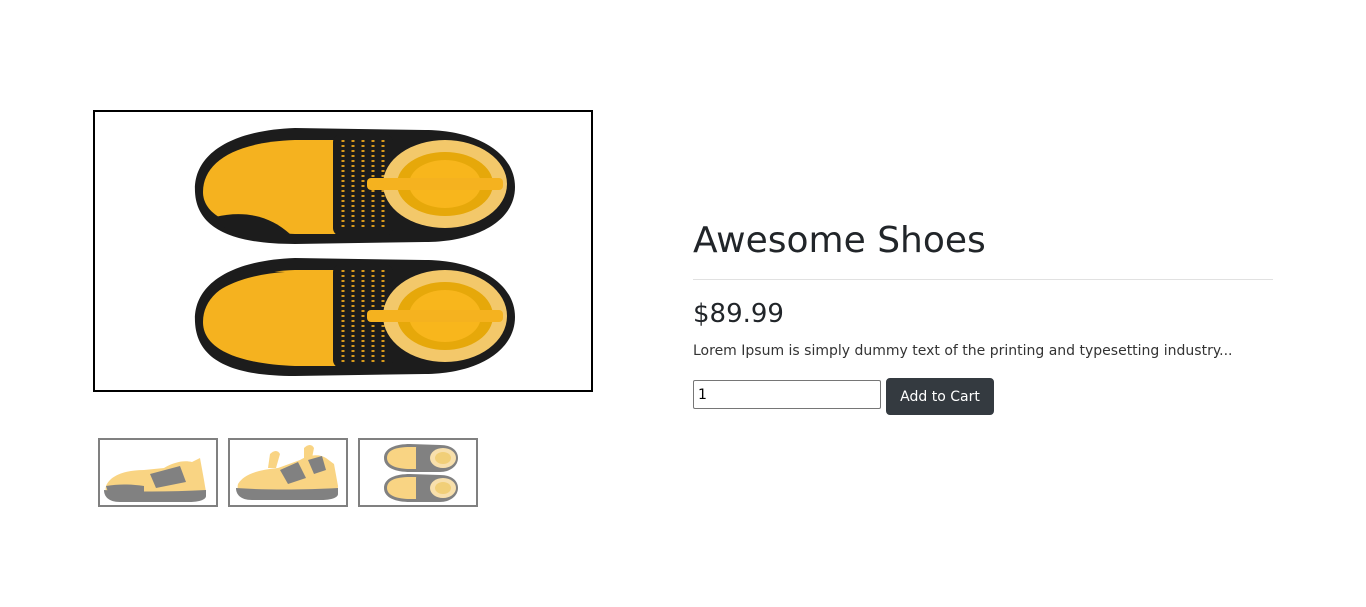 This screenshot has width=1366, height=607. What do you see at coordinates (787, 394) in the screenshot?
I see `quantity-input` at bounding box center [787, 394].